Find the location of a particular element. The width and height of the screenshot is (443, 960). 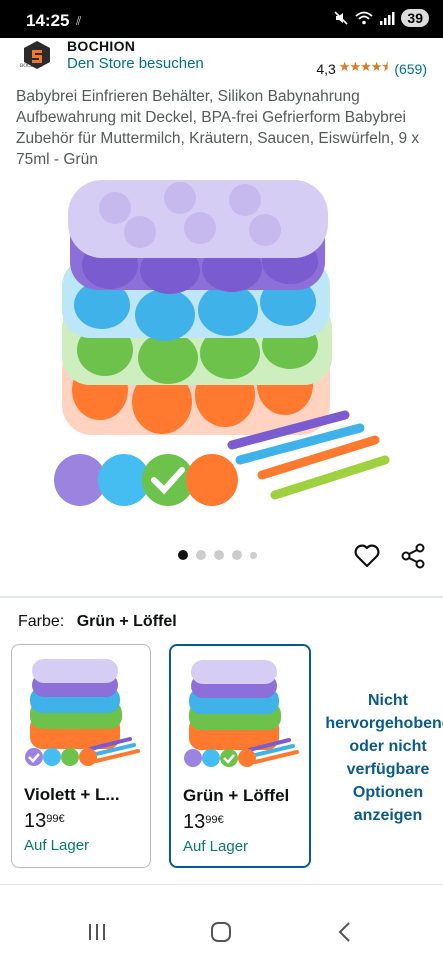

status-bar: 14:25 ⫽ 39 is located at coordinates (221, 19).